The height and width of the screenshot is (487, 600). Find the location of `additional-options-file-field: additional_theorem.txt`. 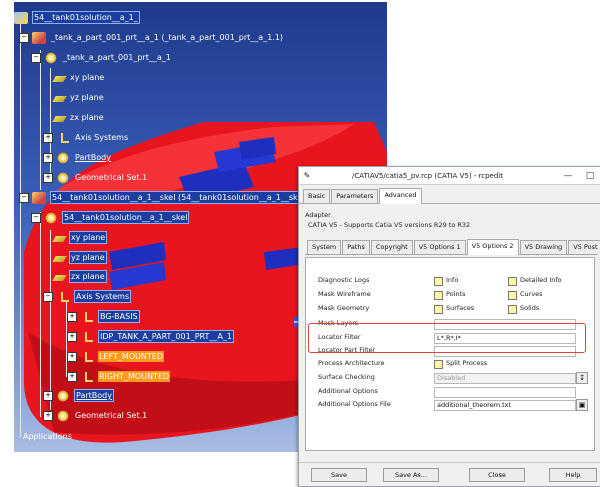

additional-options-file-field: additional_theorem.txt is located at coordinates (505, 405).